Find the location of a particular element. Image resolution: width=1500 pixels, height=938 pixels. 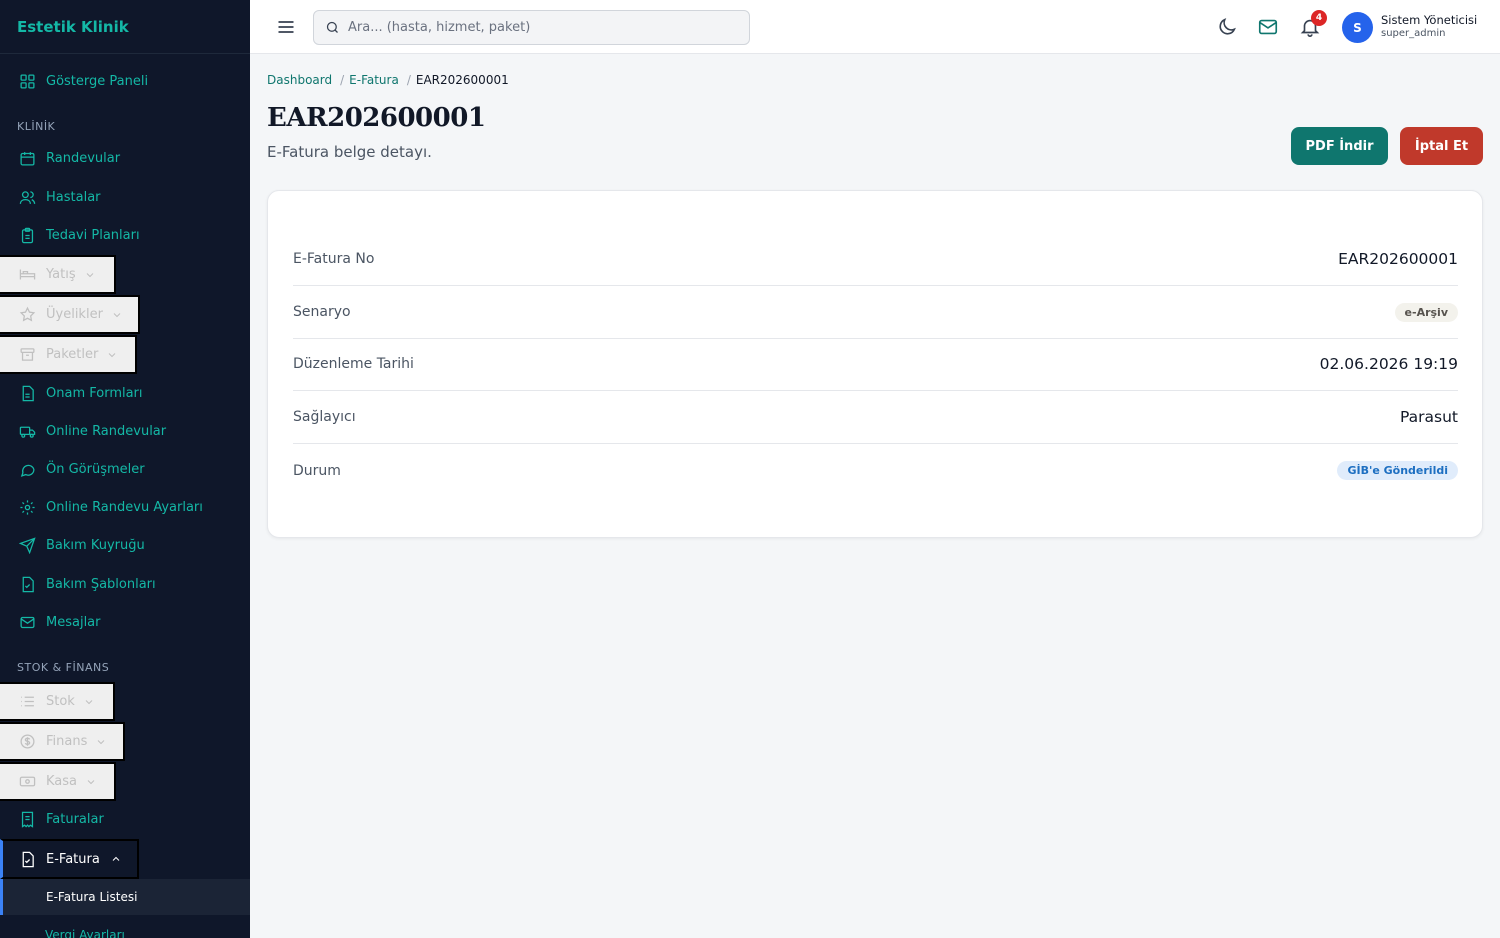

breadcrumb: Dashboard / E-Fatura / EAR202600001 is located at coordinates (388, 80).